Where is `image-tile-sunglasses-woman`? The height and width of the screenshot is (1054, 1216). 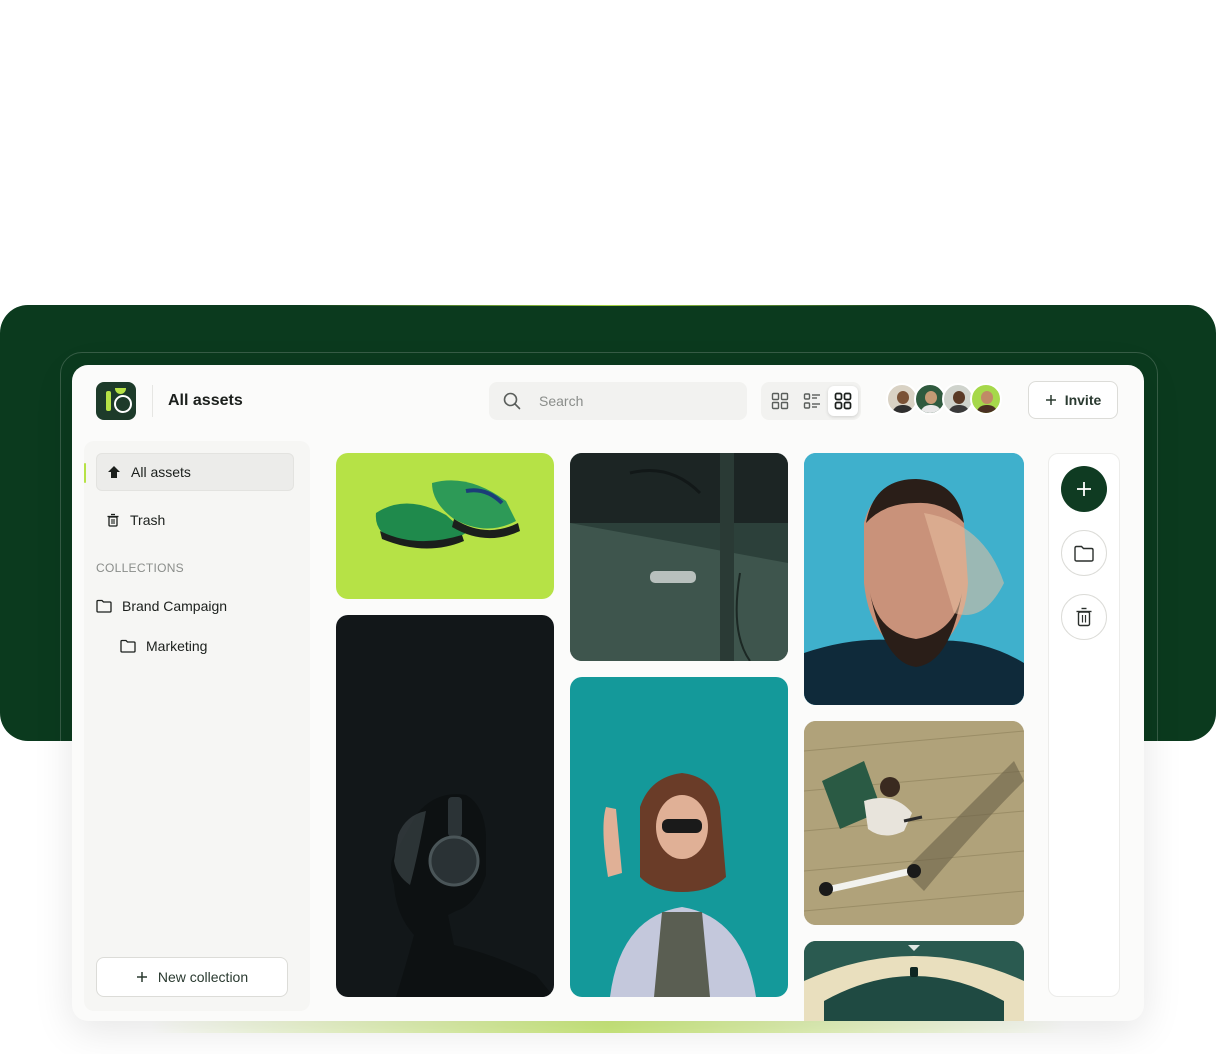
image-tile-sunglasses-woman is located at coordinates (679, 837).